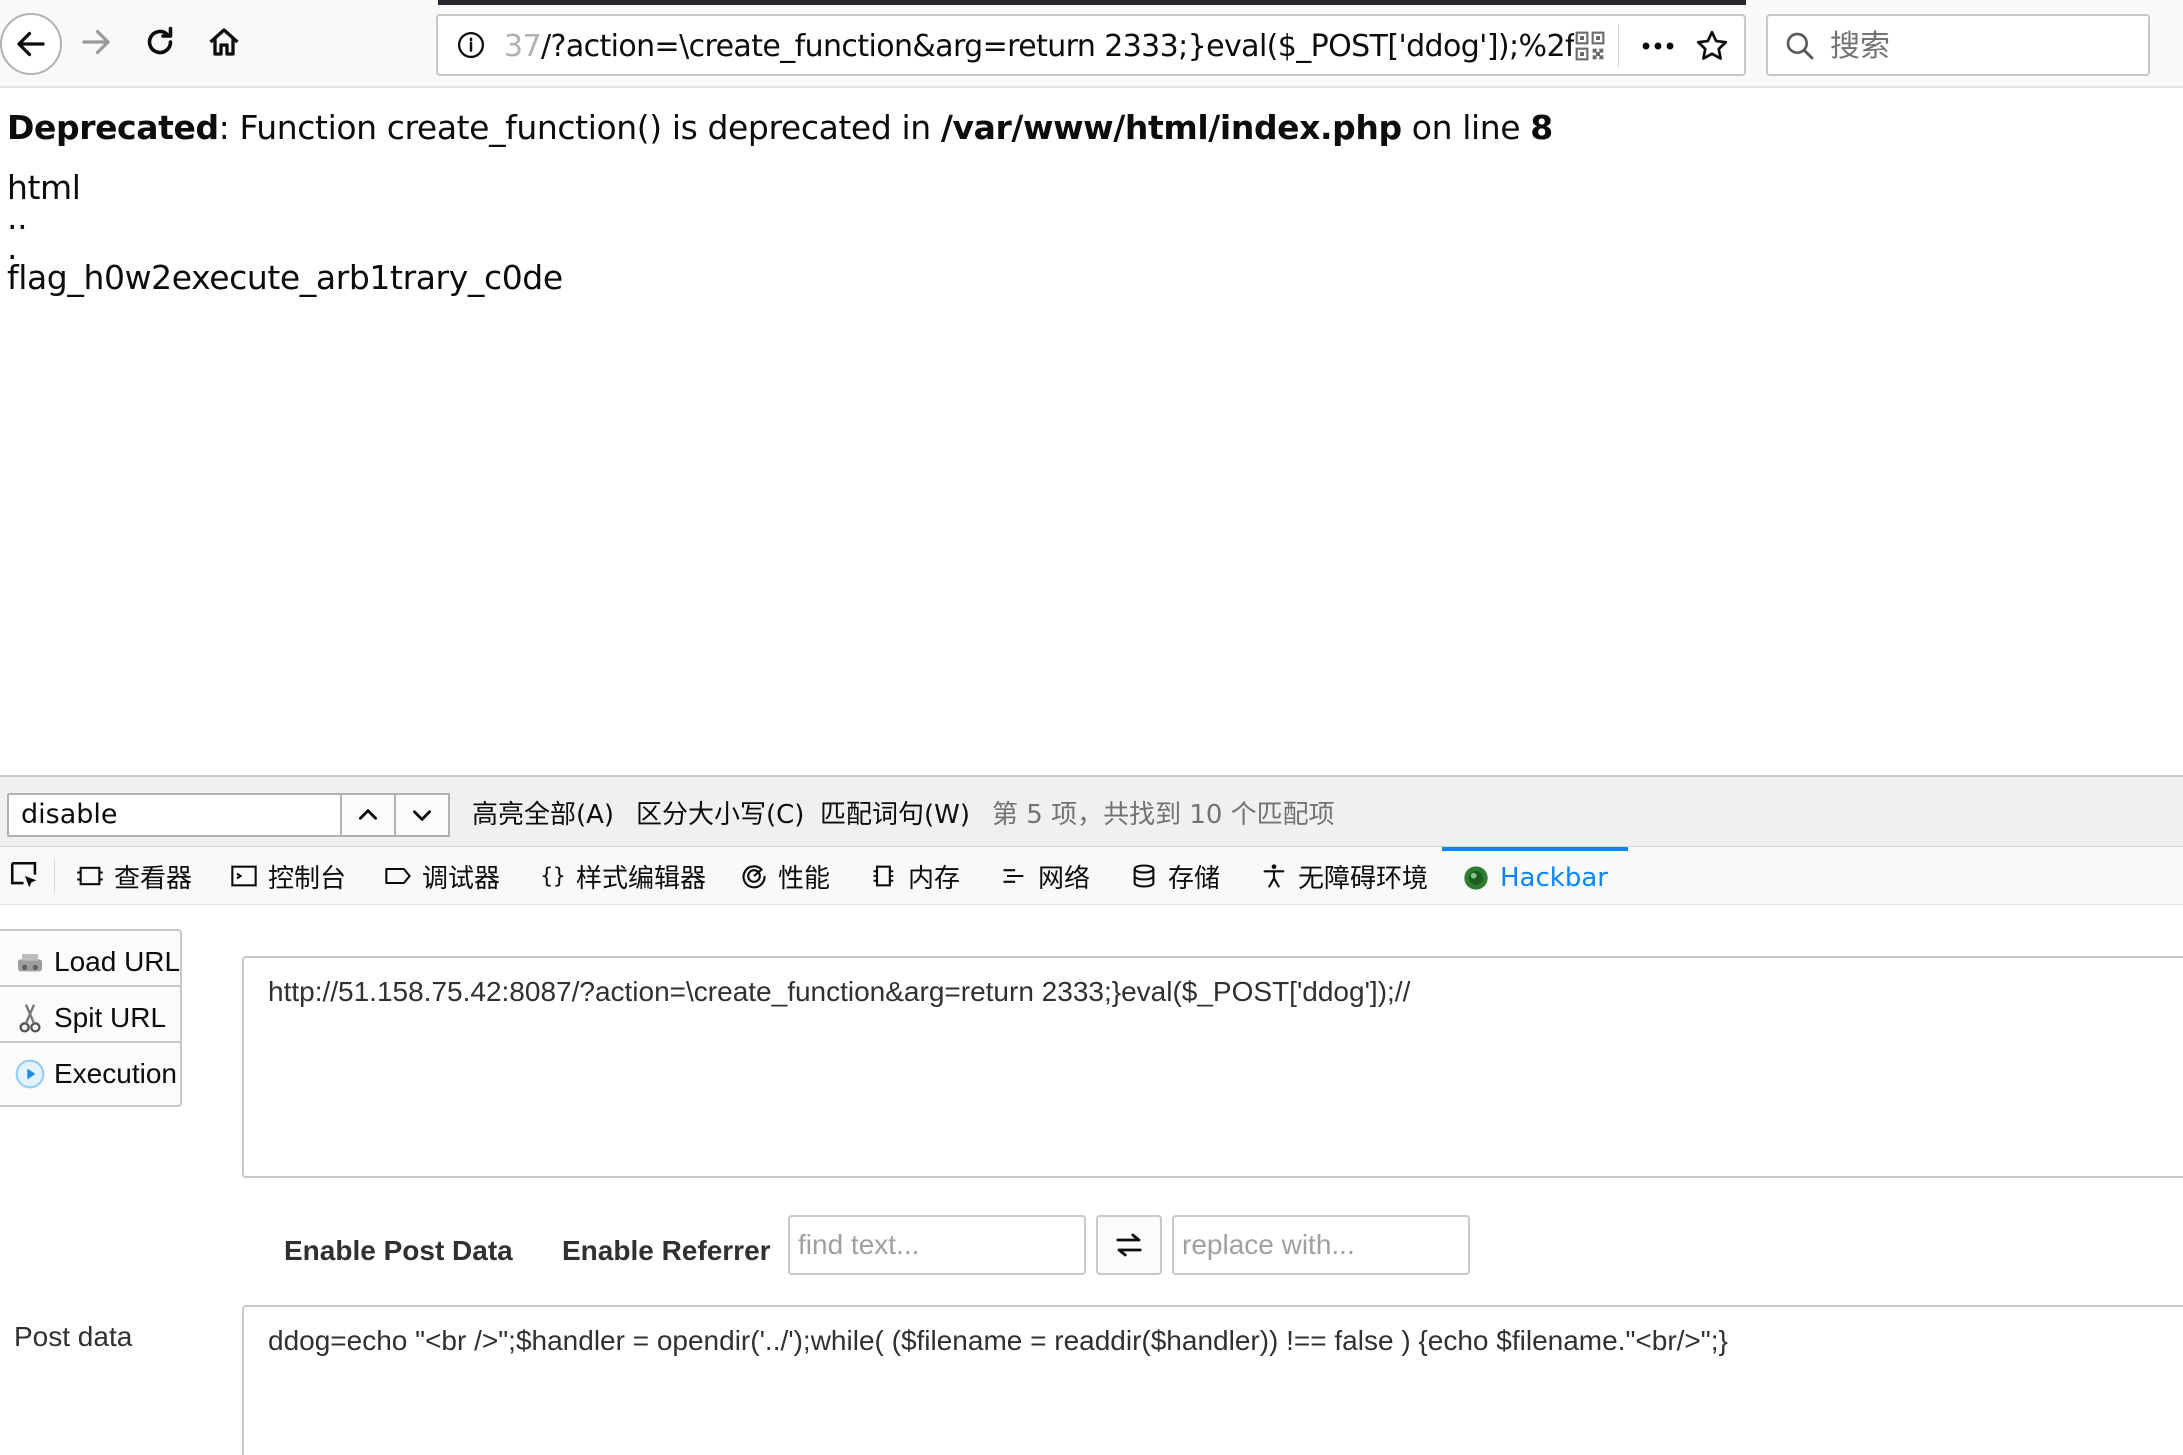 This screenshot has width=2183, height=1455. I want to click on search-bar: 搜索, so click(1958, 45).